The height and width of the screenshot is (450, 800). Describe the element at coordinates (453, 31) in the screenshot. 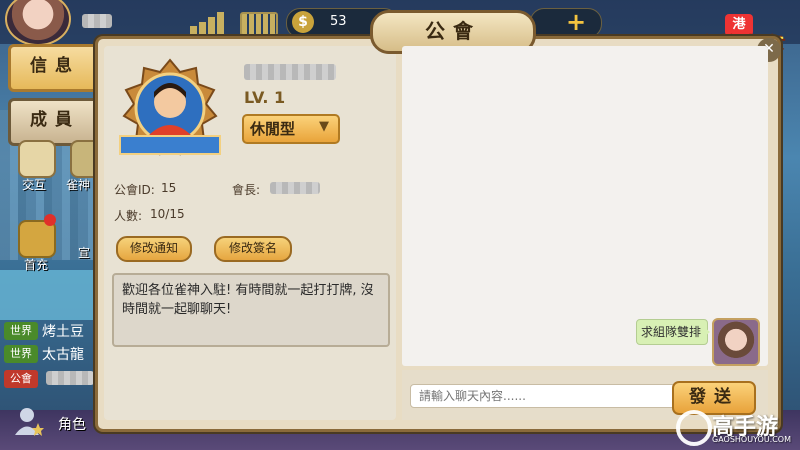

I see `modal-title: 公會` at that location.